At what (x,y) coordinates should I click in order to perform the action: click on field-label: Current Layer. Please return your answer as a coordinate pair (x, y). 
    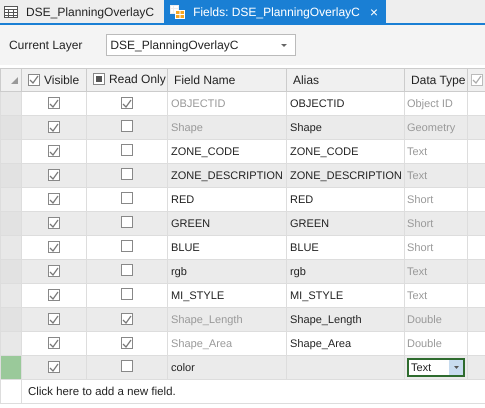
    Looking at the image, I should click on (45, 45).